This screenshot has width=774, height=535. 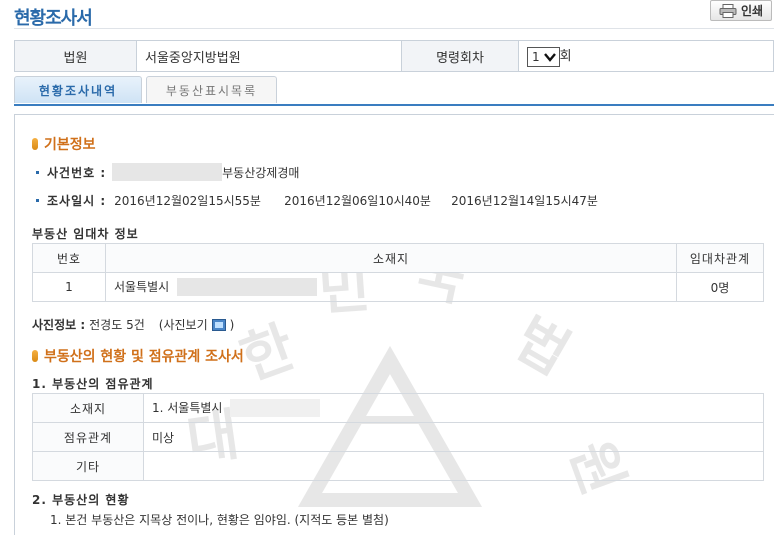 I want to click on survey-date-2: 2016년12월06일10시40분, so click(x=357, y=201).